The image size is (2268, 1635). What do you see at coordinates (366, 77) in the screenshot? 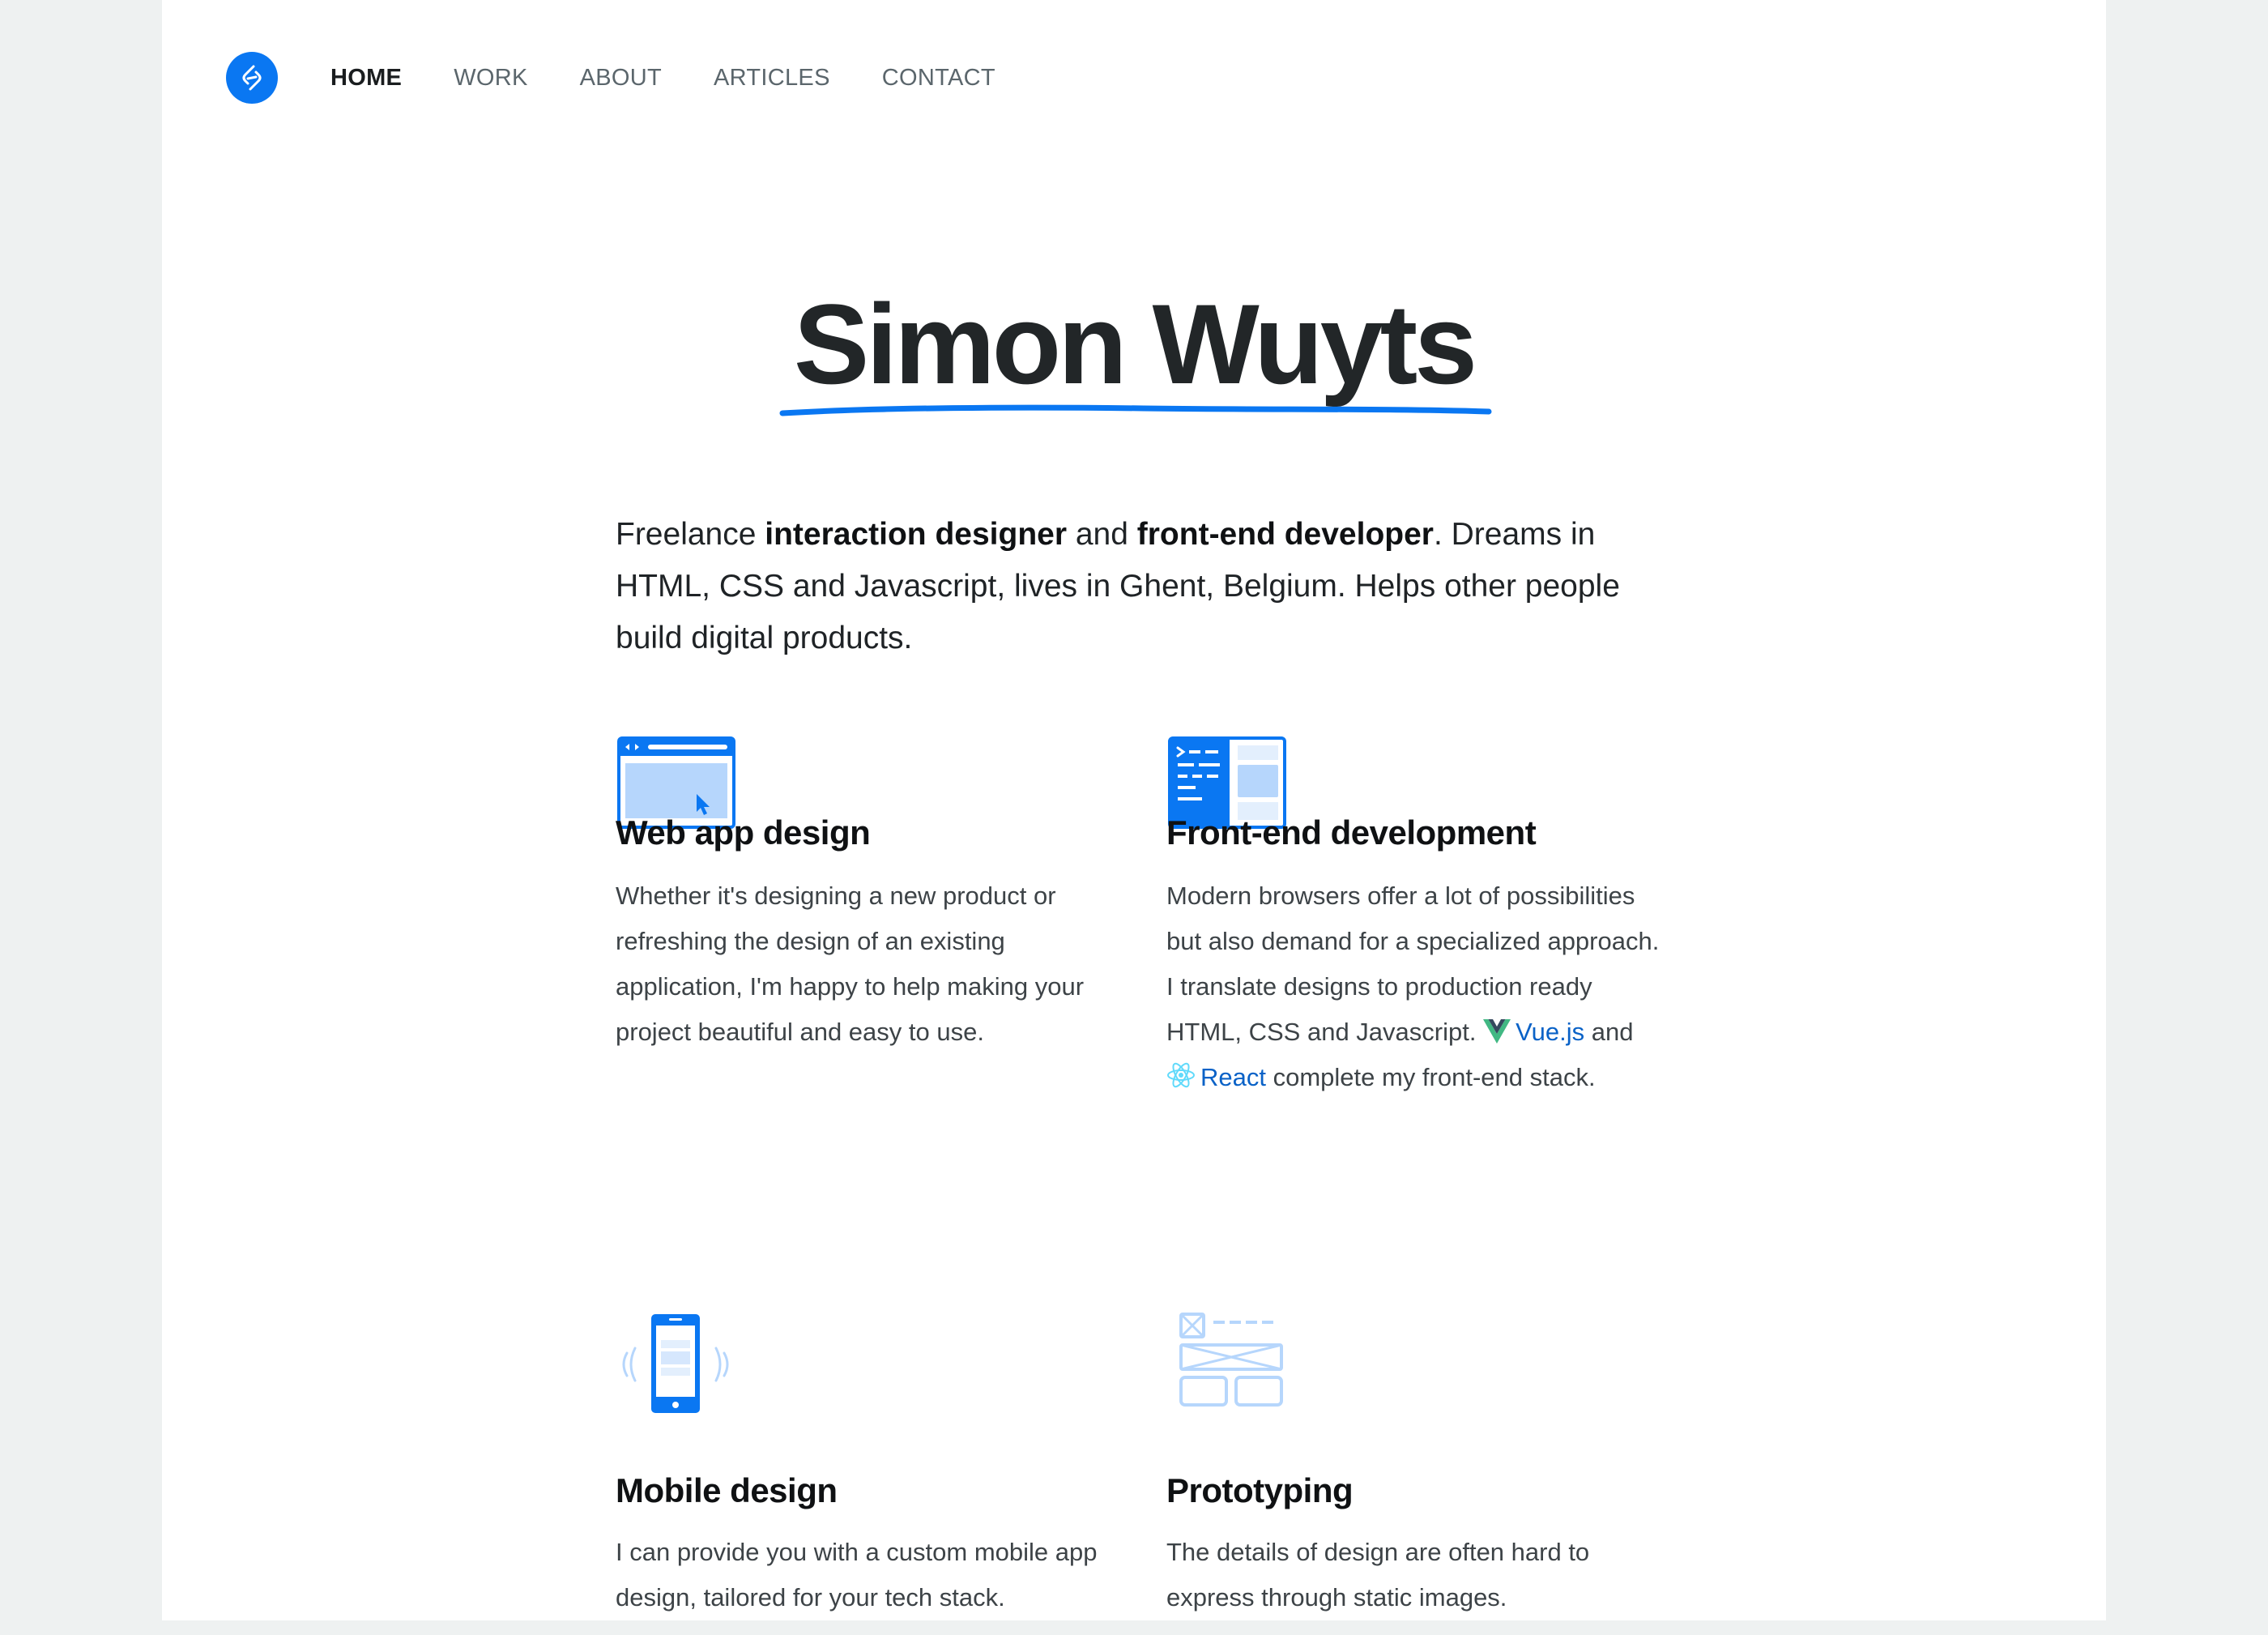
I see `nav-item-home: HOME` at bounding box center [366, 77].